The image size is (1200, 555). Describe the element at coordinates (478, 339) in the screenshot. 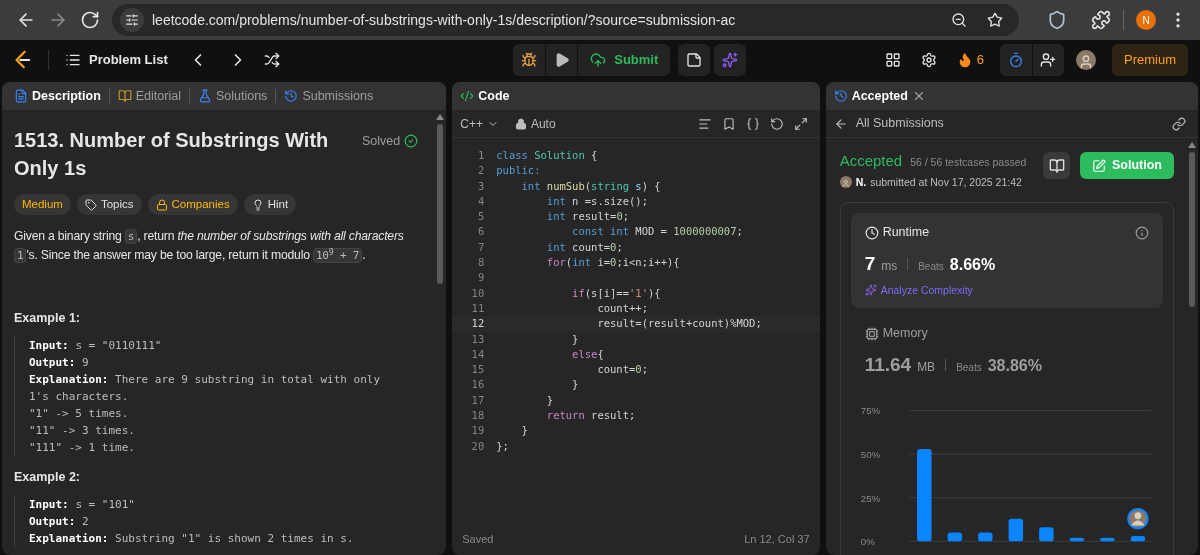

I see `line-number: 13` at that location.